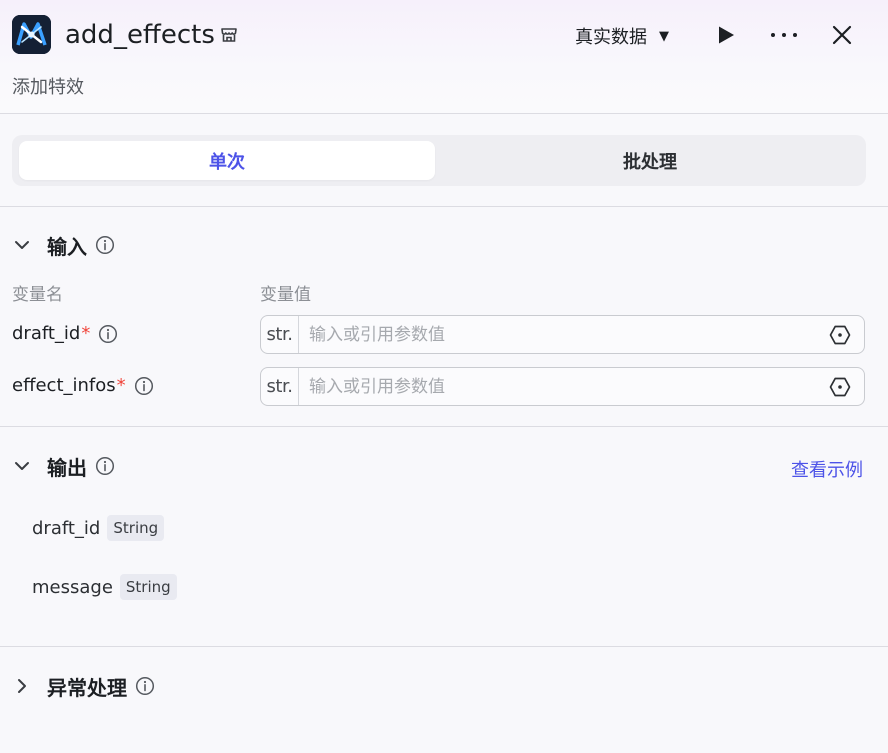  What do you see at coordinates (726, 35) in the screenshot?
I see `run-play-icon` at bounding box center [726, 35].